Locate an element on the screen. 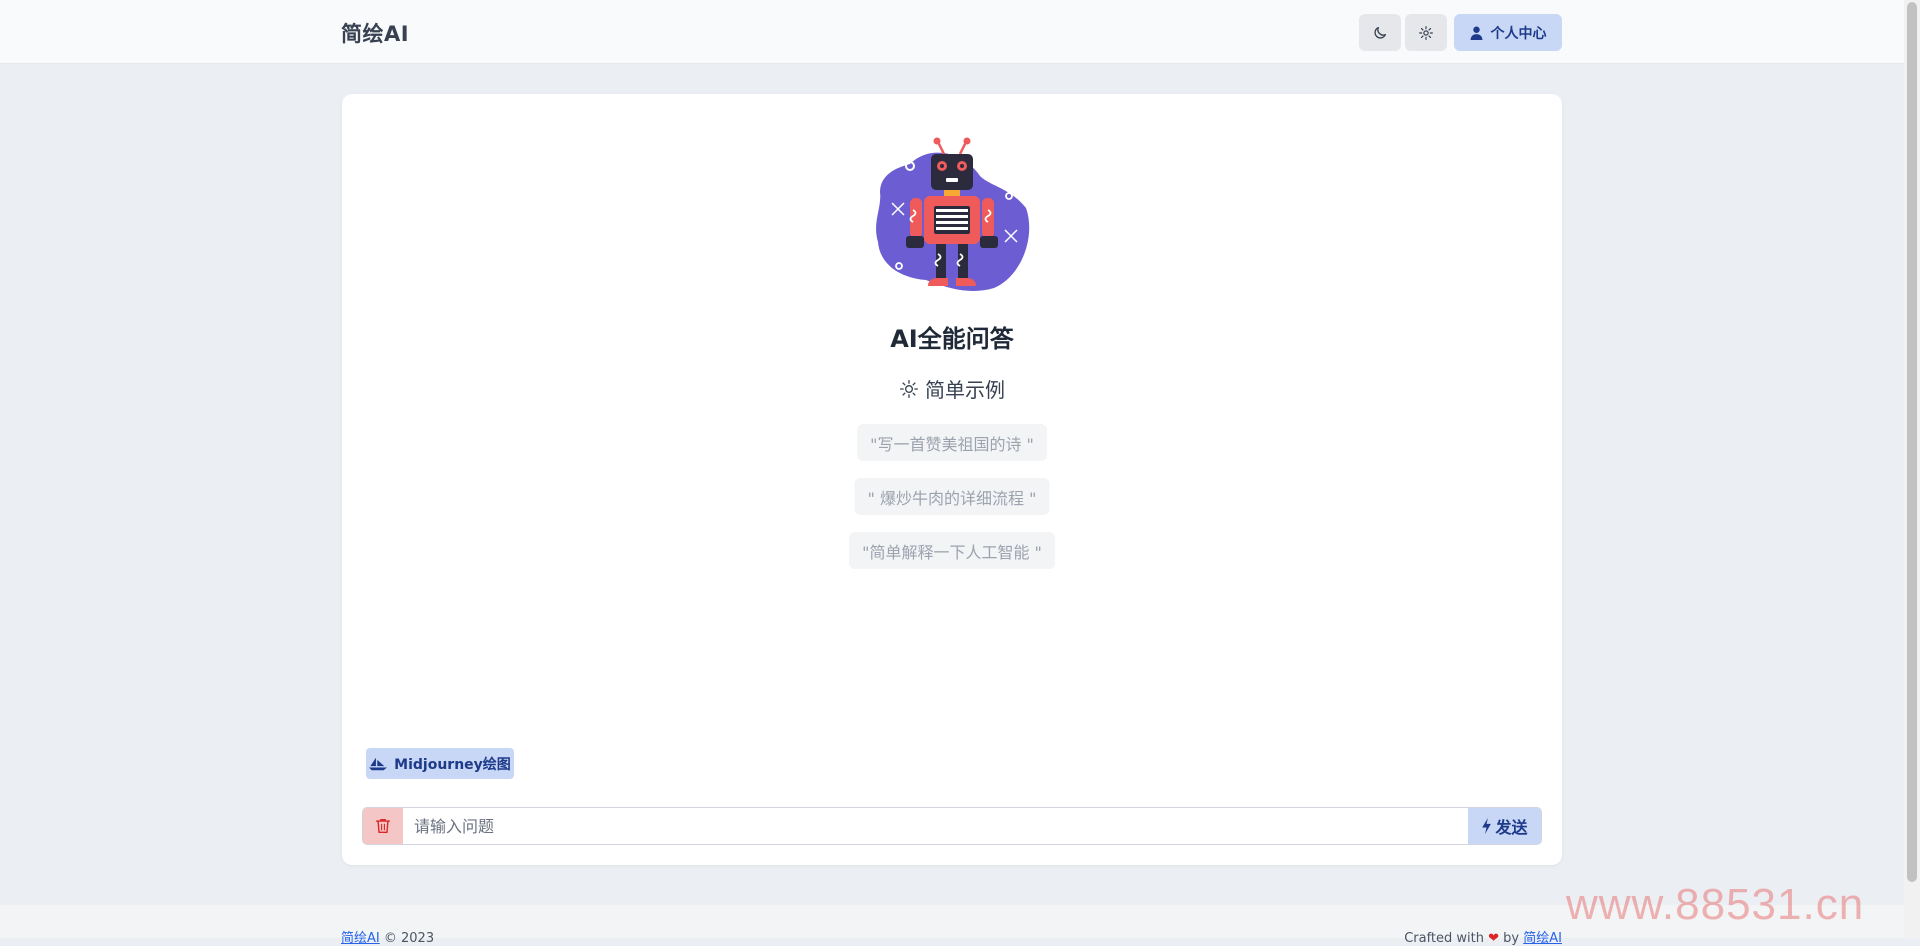  crafted-text: Crafted with is located at coordinates (1444, 938).